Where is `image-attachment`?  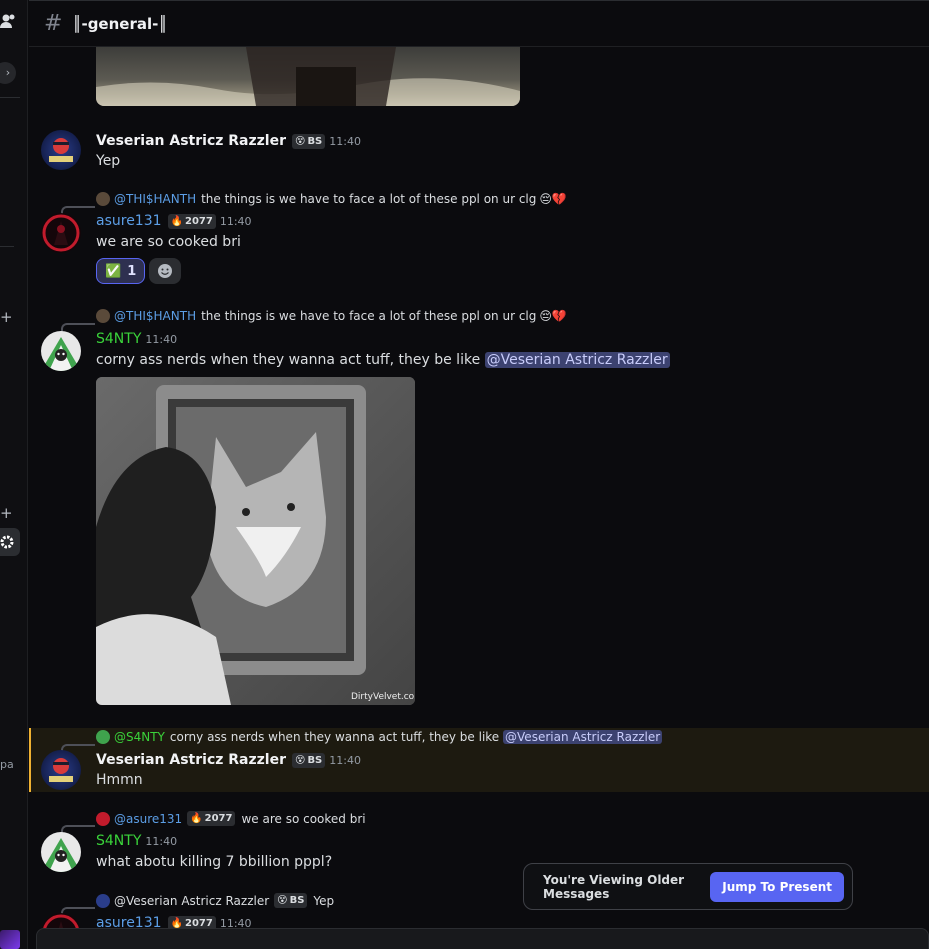
image-attachment is located at coordinates (308, 76).